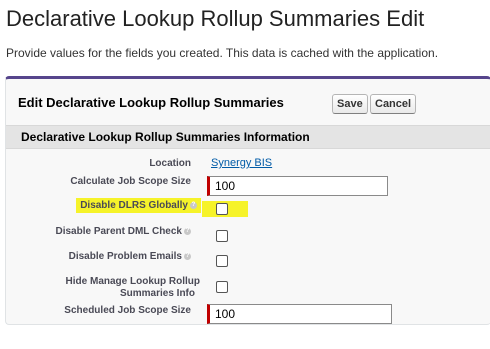 This screenshot has width=490, height=349. Describe the element at coordinates (157, 293) in the screenshot. I see `hide-manage-lookup-rollup-line2: Summaries Info` at that location.